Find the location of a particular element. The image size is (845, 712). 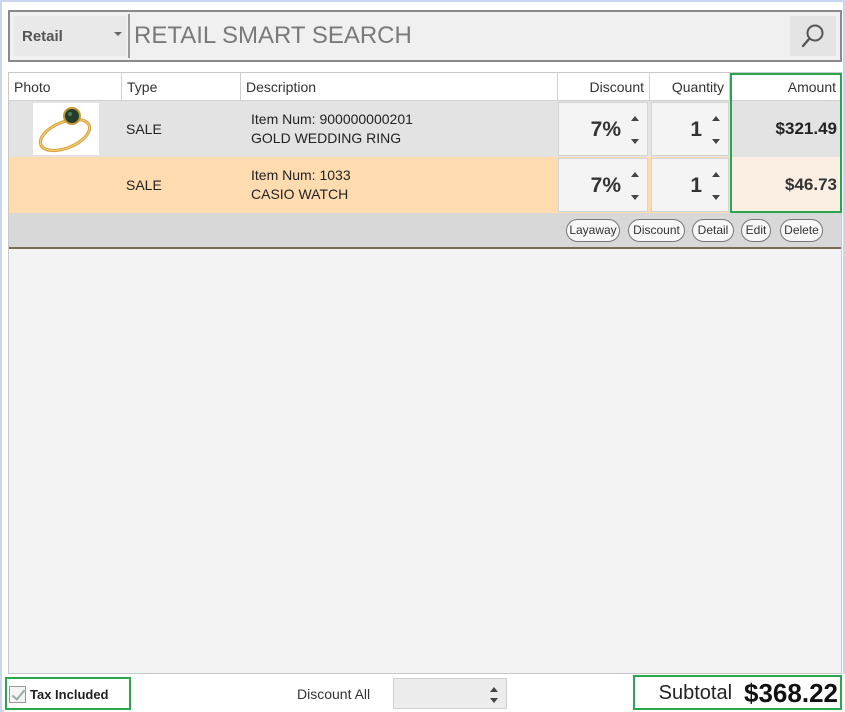

mode-dropdown-label: Retail is located at coordinates (42, 36).